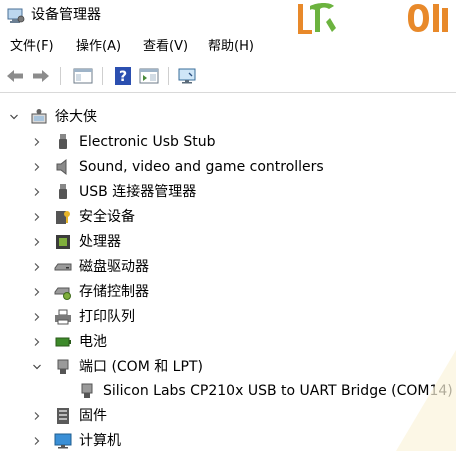 The width and height of the screenshot is (456, 453). What do you see at coordinates (93, 342) in the screenshot?
I see `tree-item-label: 电池` at bounding box center [93, 342].